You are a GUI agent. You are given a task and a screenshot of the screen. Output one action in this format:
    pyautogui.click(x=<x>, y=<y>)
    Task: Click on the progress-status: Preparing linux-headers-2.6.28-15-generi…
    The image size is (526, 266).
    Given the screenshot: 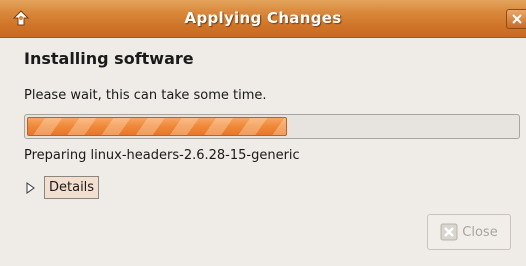 What is the action you would take?
    pyautogui.click(x=162, y=155)
    